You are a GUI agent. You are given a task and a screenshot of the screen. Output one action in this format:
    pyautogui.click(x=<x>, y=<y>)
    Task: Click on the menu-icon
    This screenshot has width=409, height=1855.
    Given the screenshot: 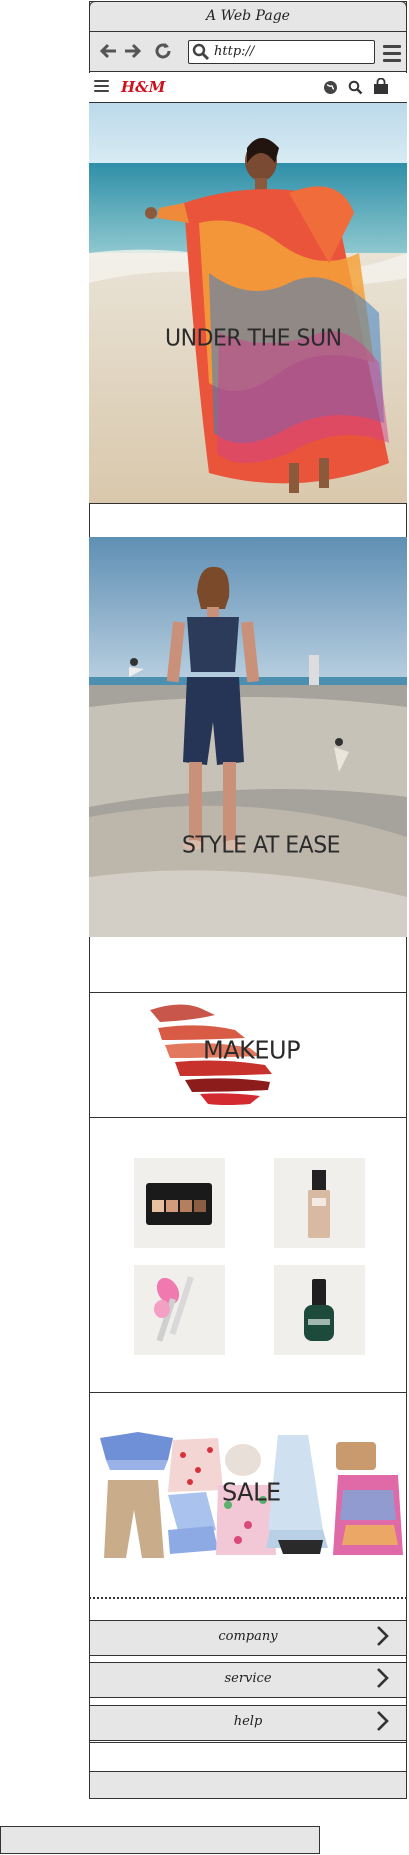 What is the action you would take?
    pyautogui.click(x=392, y=55)
    